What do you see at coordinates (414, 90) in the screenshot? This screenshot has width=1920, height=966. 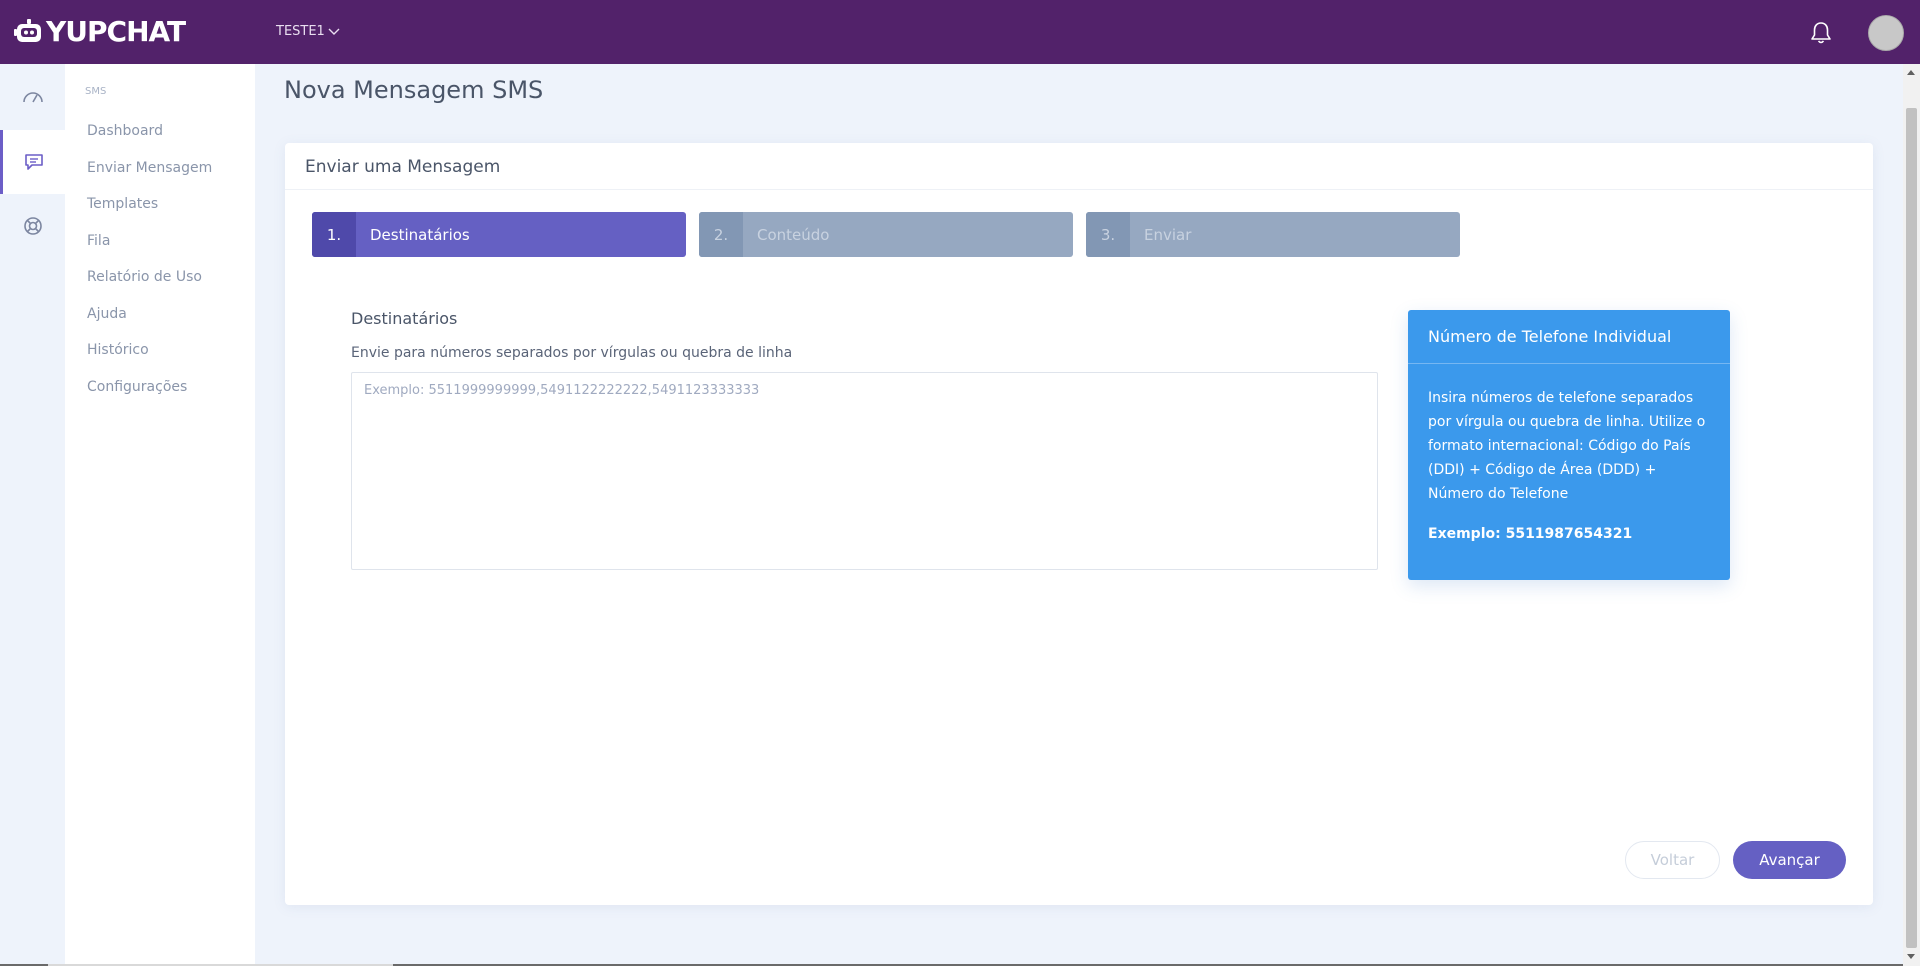 I see `page-title: Nova Mensagem SMS` at bounding box center [414, 90].